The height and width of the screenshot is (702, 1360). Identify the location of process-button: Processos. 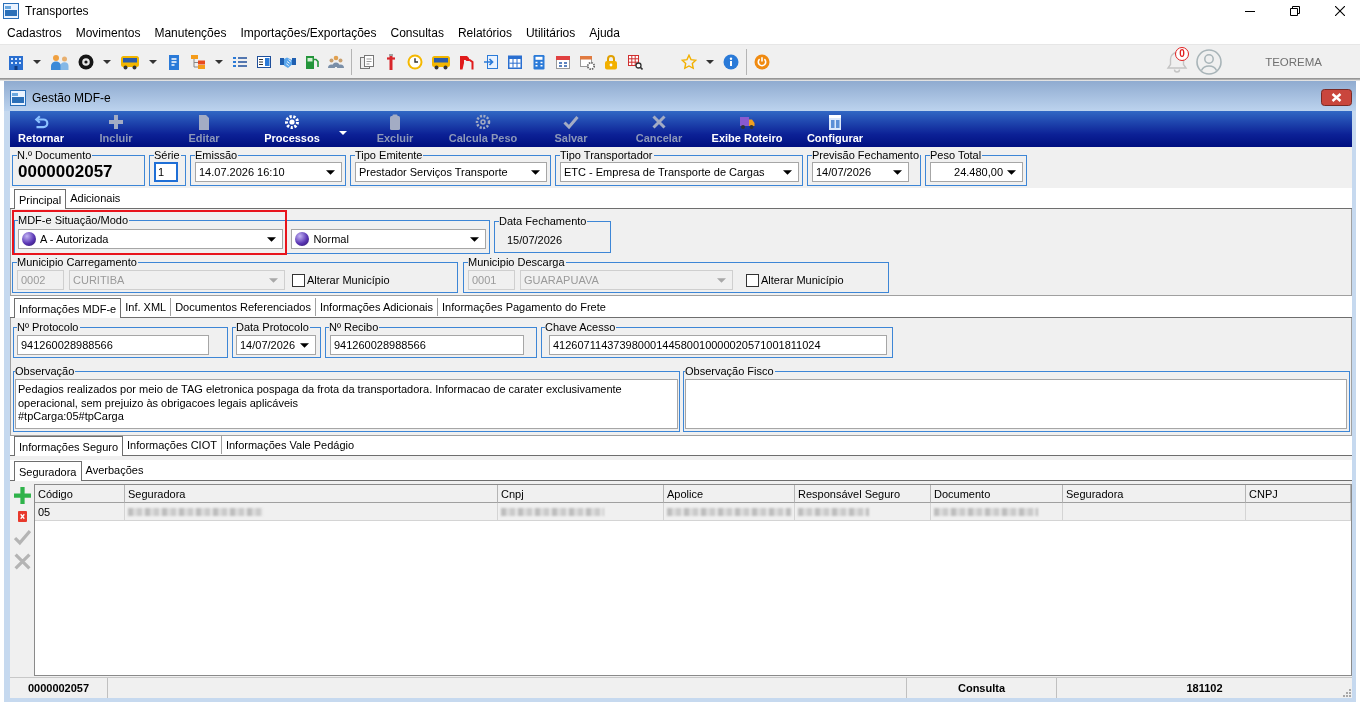
(292, 129).